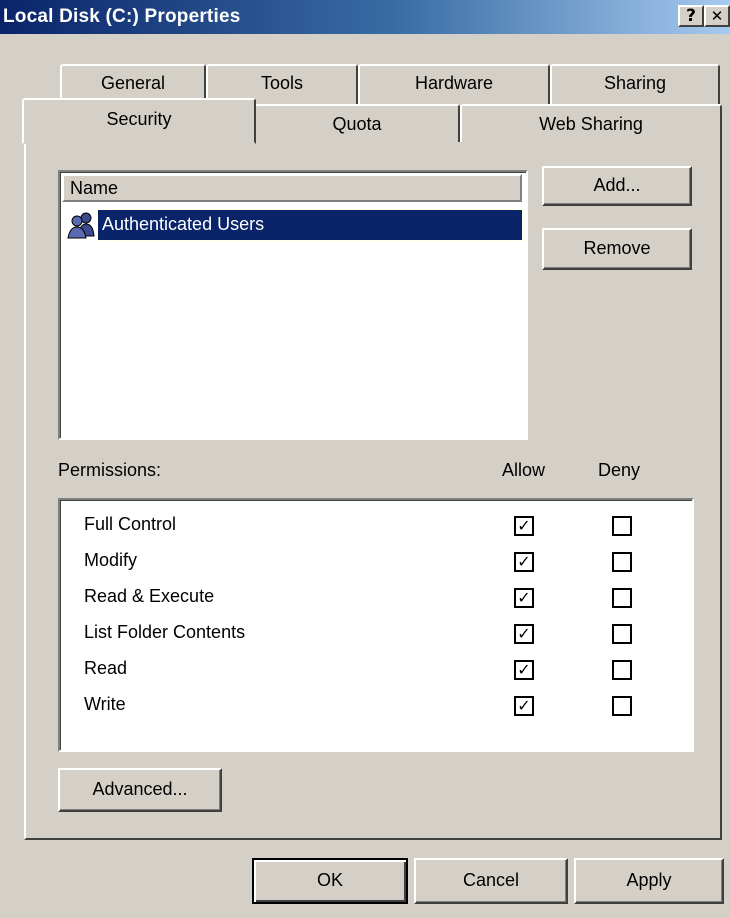 The height and width of the screenshot is (918, 730). Describe the element at coordinates (130, 524) in the screenshot. I see `permission-label: Full Control` at that location.